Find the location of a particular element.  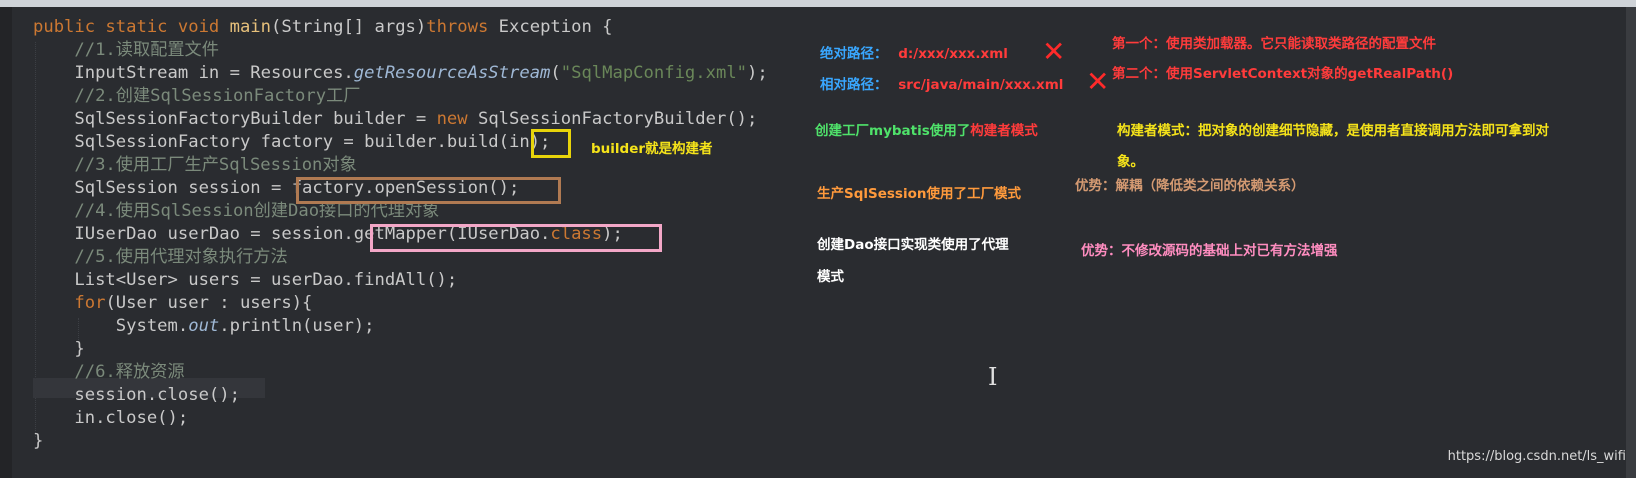

builder-note: builder就是构建者 is located at coordinates (652, 149).